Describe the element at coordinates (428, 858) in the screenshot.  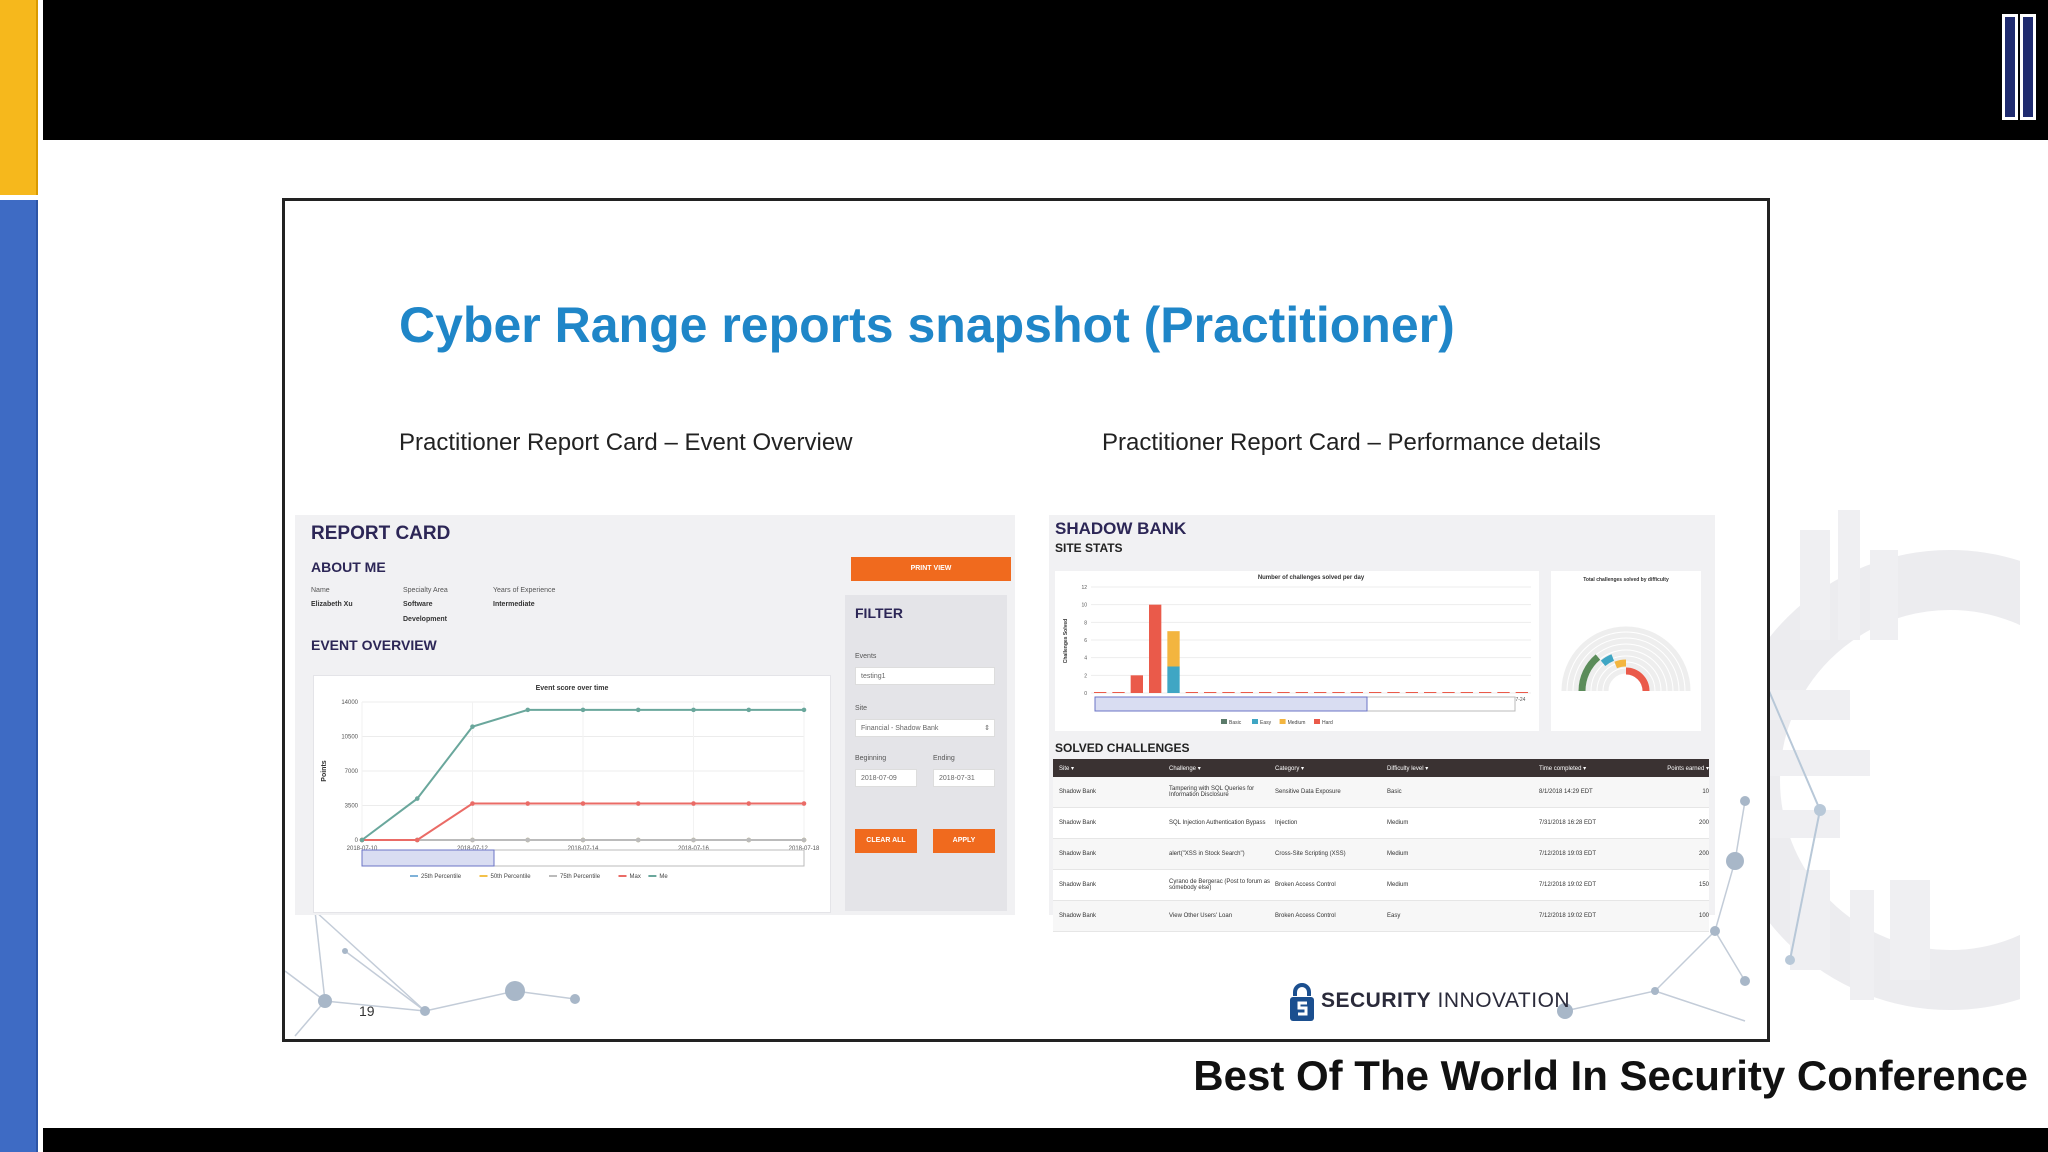
I see `line-chart-navigator-handle` at that location.